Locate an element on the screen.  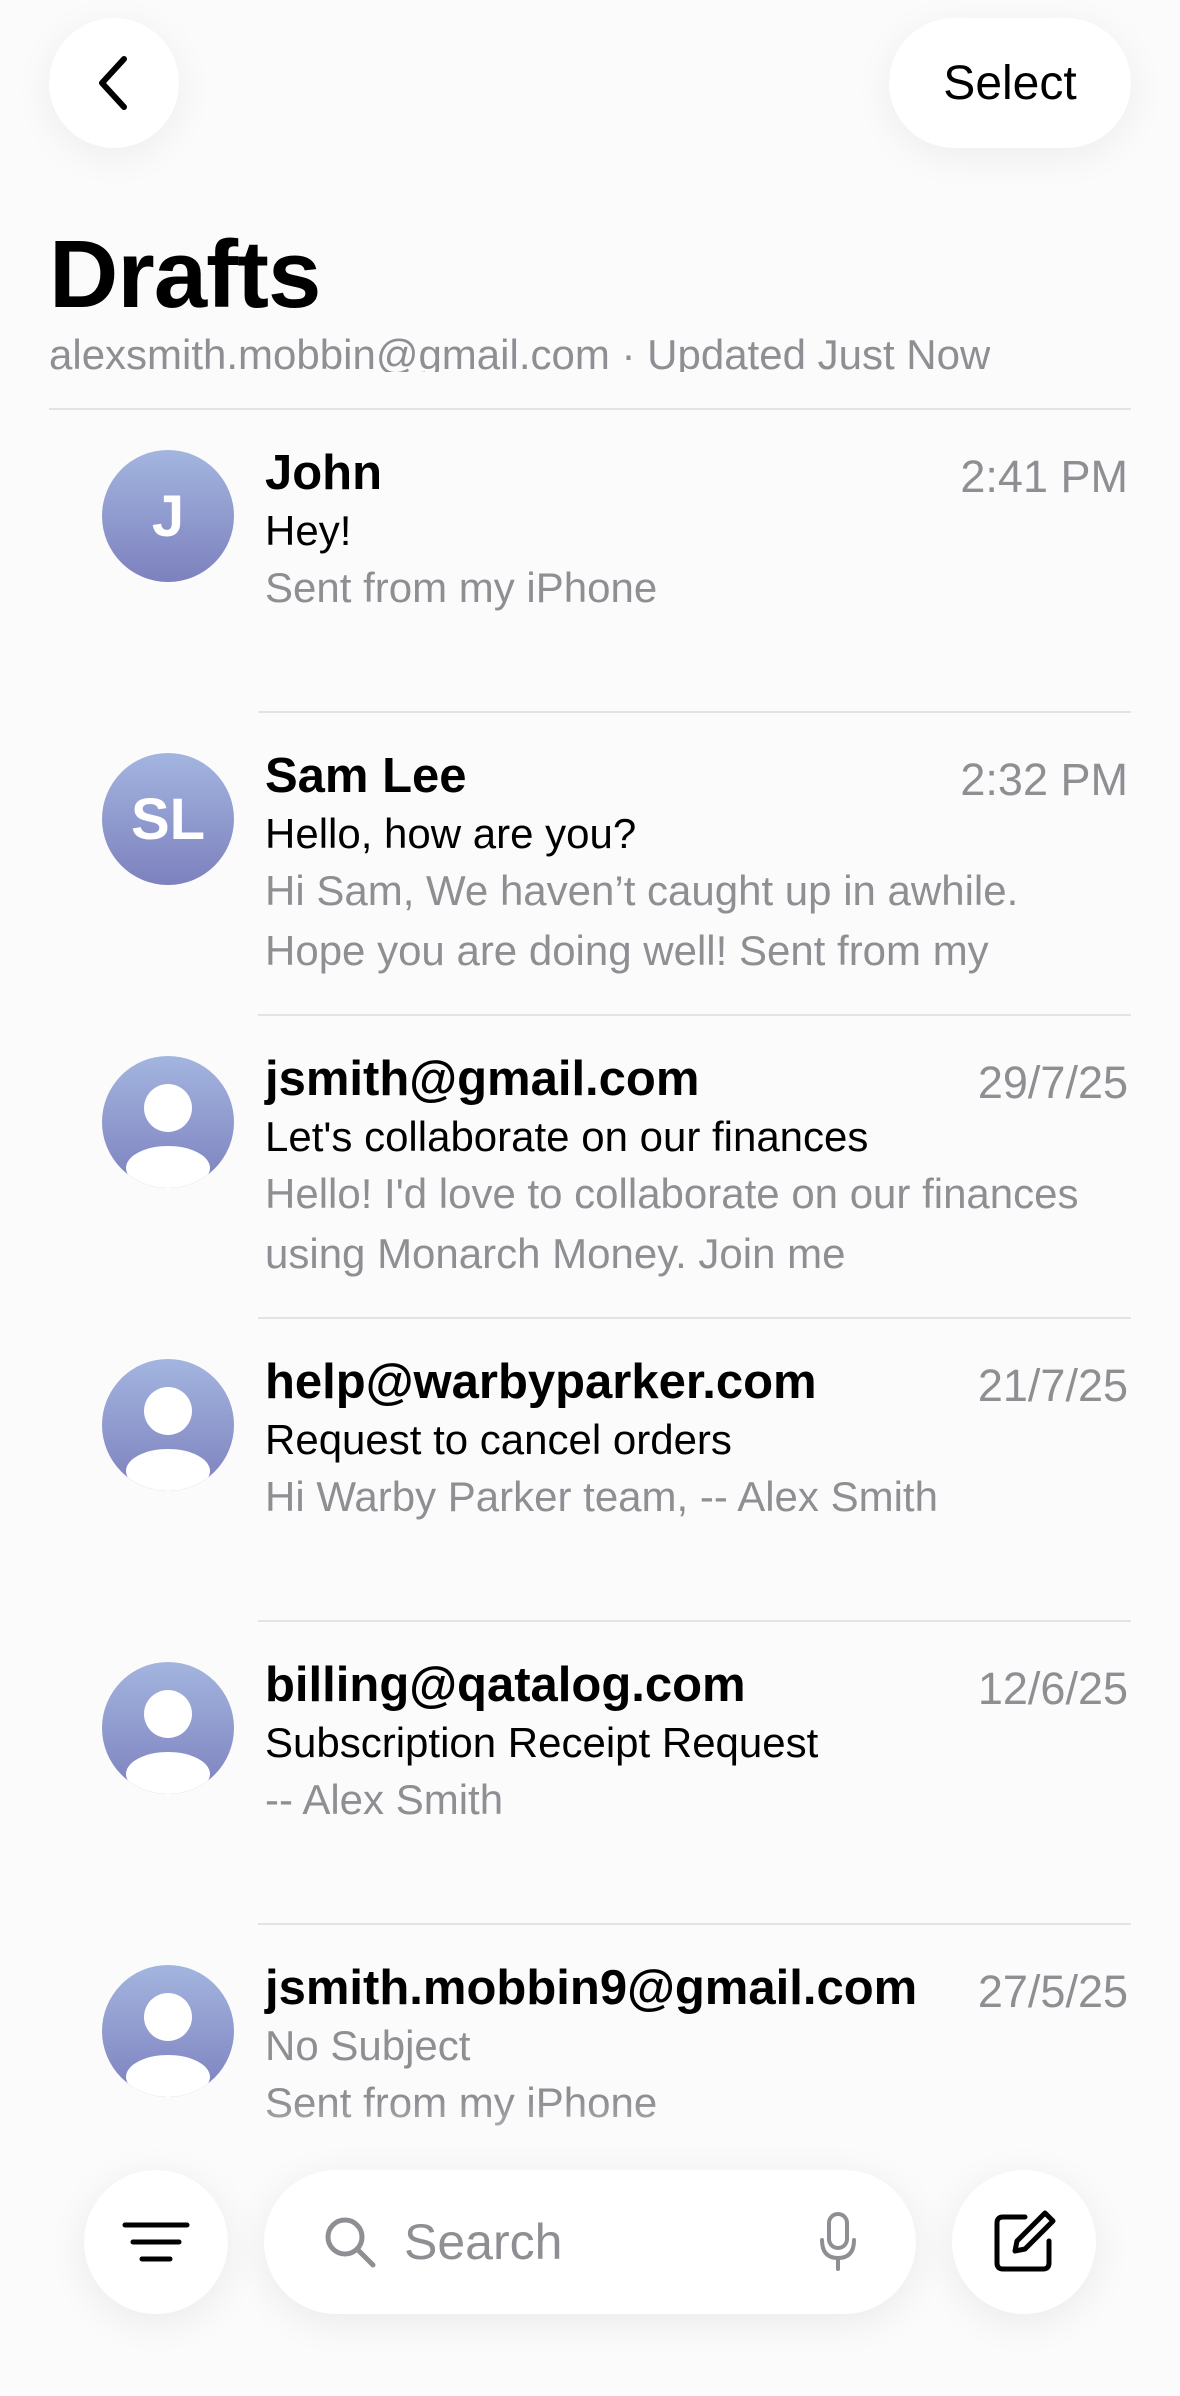
timestamp: 29/7/25 is located at coordinates (1052, 1082).